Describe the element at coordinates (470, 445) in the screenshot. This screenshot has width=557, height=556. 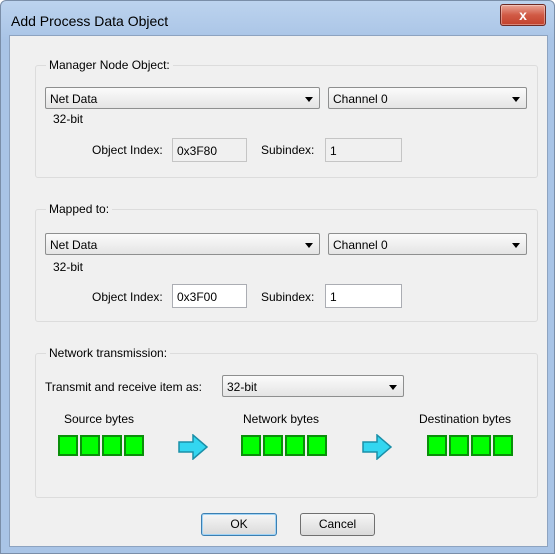
I see `destination-bytes` at that location.